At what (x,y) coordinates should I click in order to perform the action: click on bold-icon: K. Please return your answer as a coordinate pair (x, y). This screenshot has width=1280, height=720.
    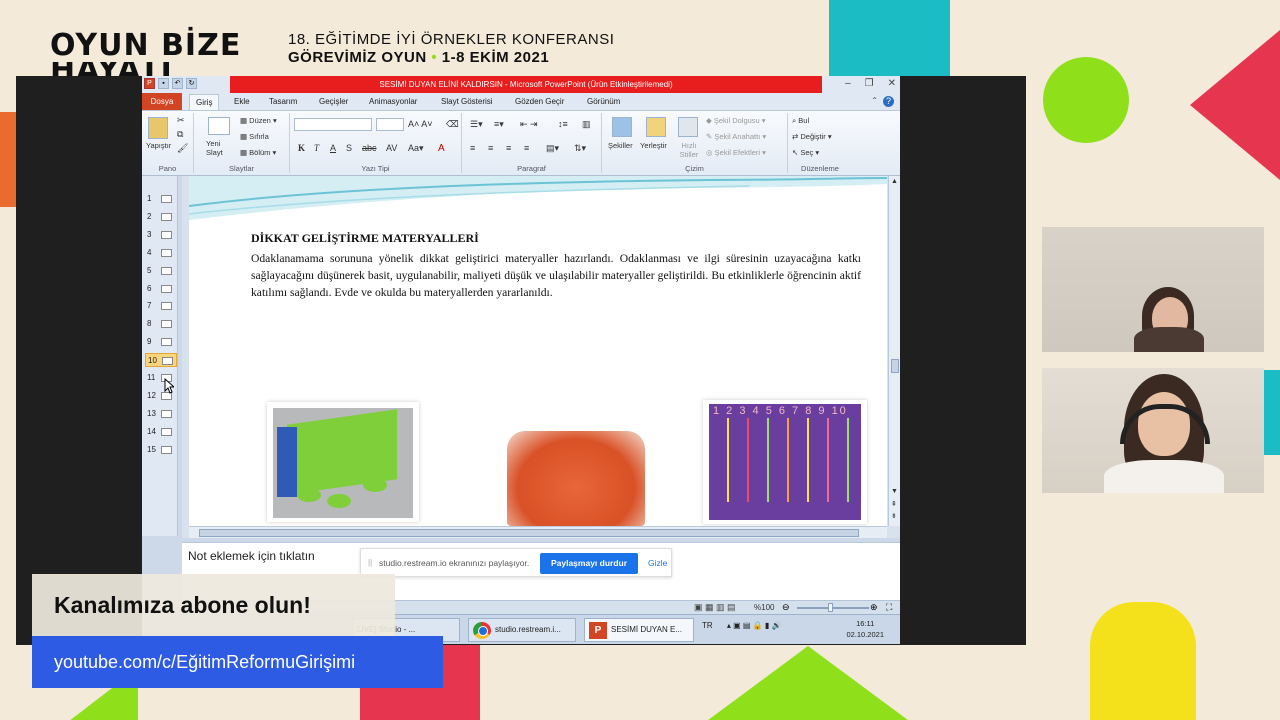
    Looking at the image, I should click on (301, 148).